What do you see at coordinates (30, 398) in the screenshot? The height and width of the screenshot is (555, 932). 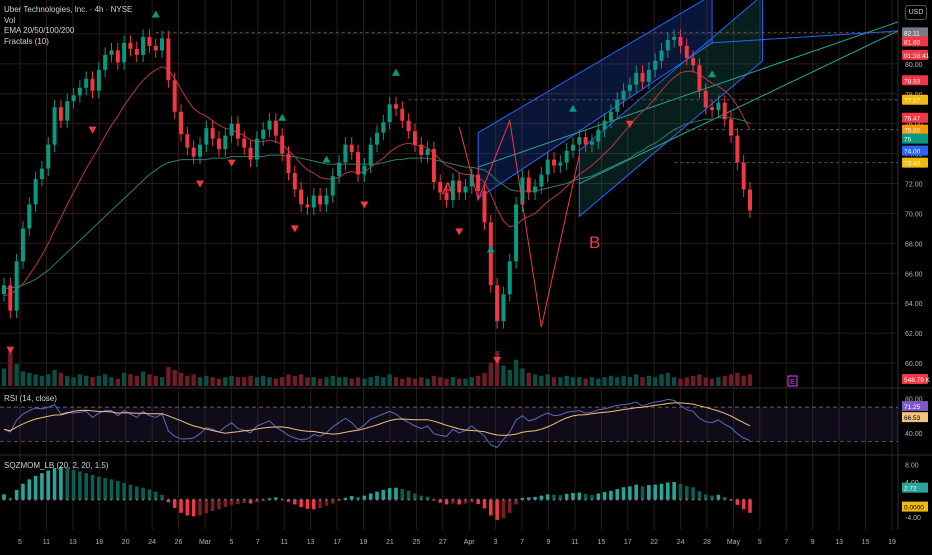 I see `rsi-legend: RSI (14, close)` at bounding box center [30, 398].